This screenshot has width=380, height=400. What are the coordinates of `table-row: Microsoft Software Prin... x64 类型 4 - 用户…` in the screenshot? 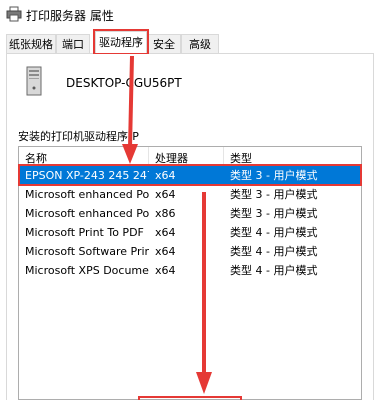 It's located at (190, 251).